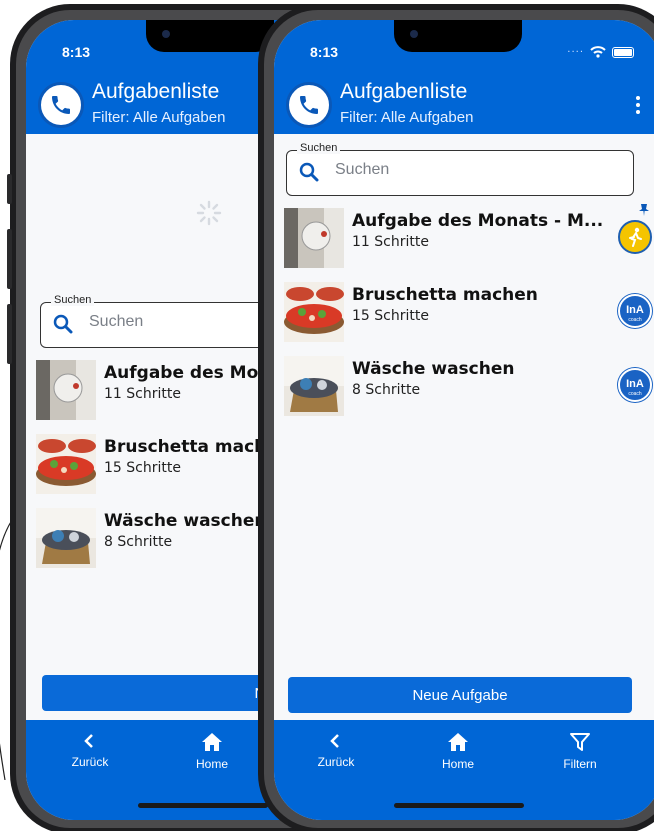  I want to click on more-vert-icon, so click(638, 105).